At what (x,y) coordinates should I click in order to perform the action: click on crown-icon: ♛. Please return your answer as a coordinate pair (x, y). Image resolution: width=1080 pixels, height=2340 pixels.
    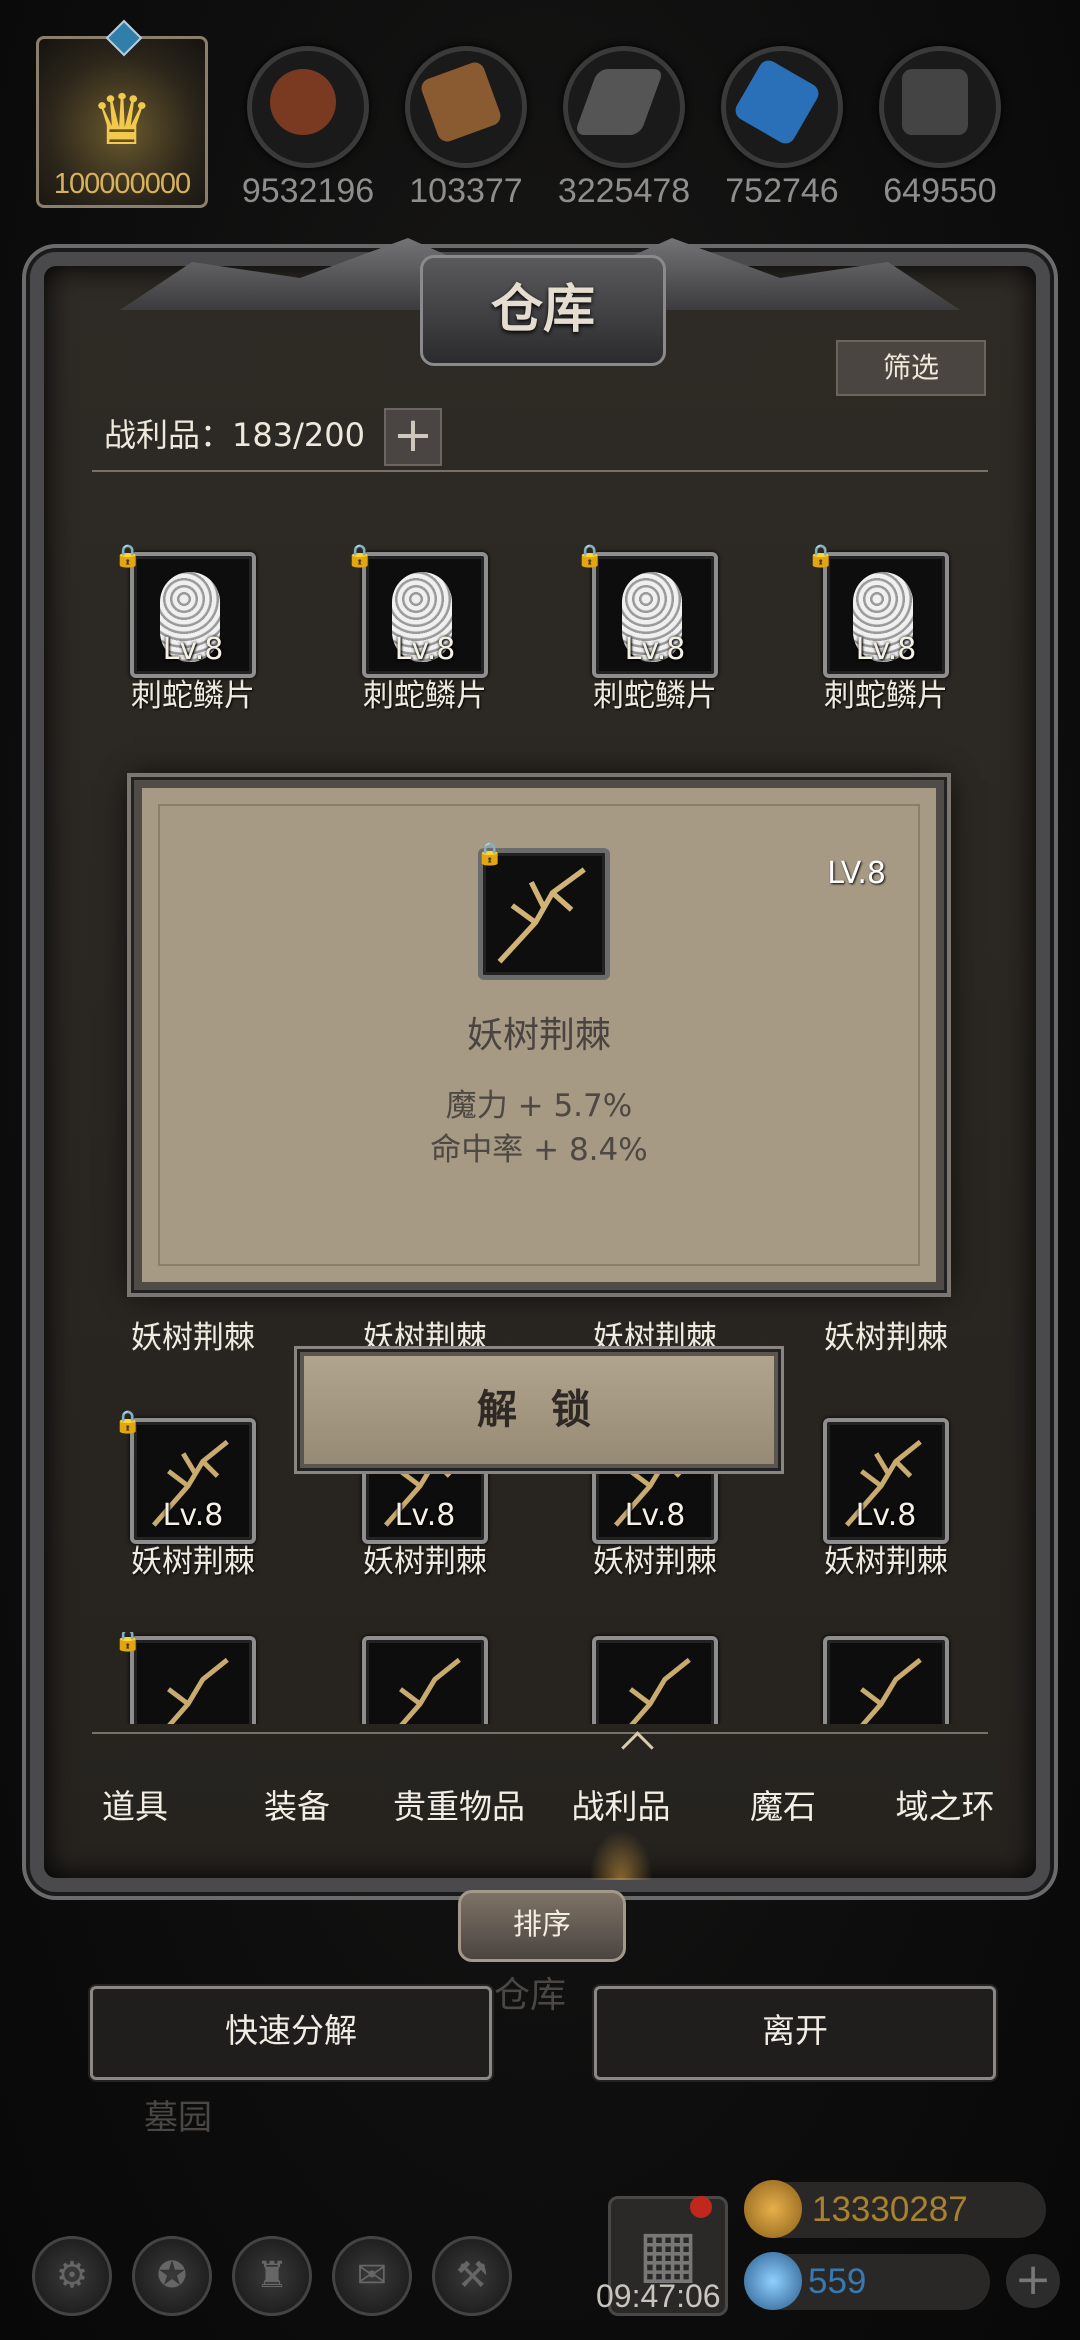
    Looking at the image, I should click on (122, 120).